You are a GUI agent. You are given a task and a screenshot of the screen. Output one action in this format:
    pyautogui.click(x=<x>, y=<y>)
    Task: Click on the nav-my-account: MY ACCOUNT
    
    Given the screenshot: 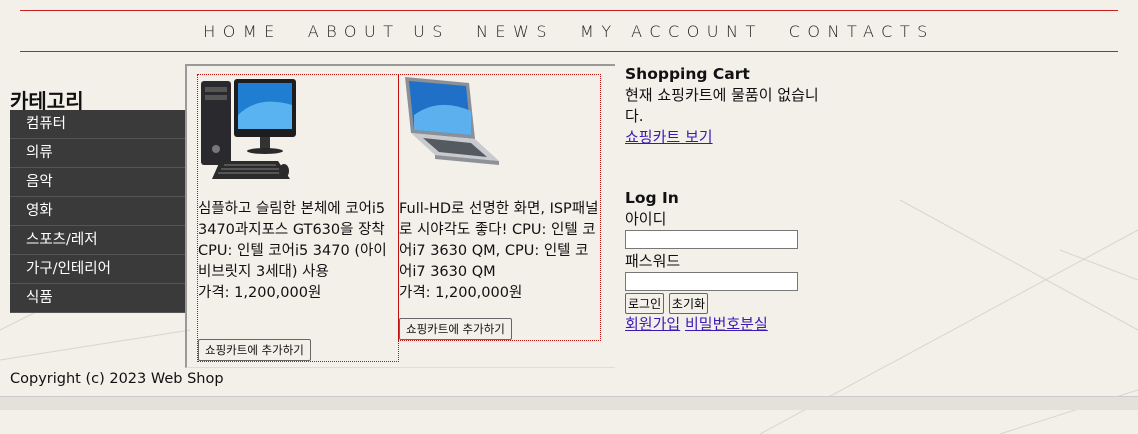 What is the action you would take?
    pyautogui.click(x=671, y=31)
    